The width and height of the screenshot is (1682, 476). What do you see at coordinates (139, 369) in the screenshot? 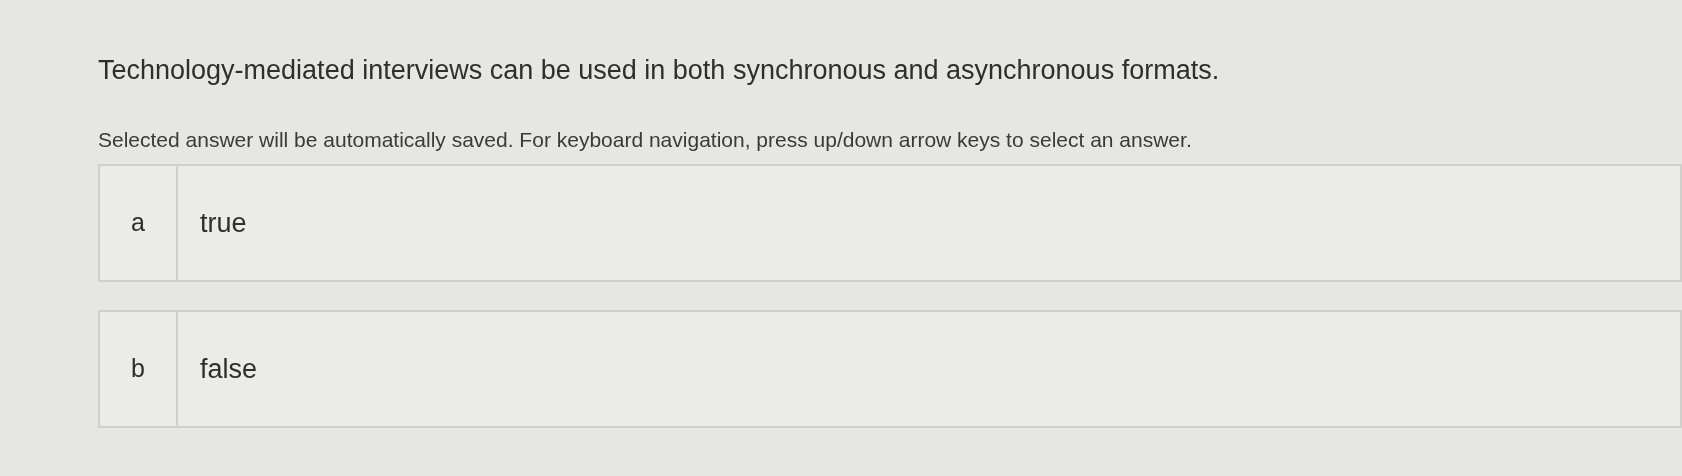
I see `option-letter: b` at bounding box center [139, 369].